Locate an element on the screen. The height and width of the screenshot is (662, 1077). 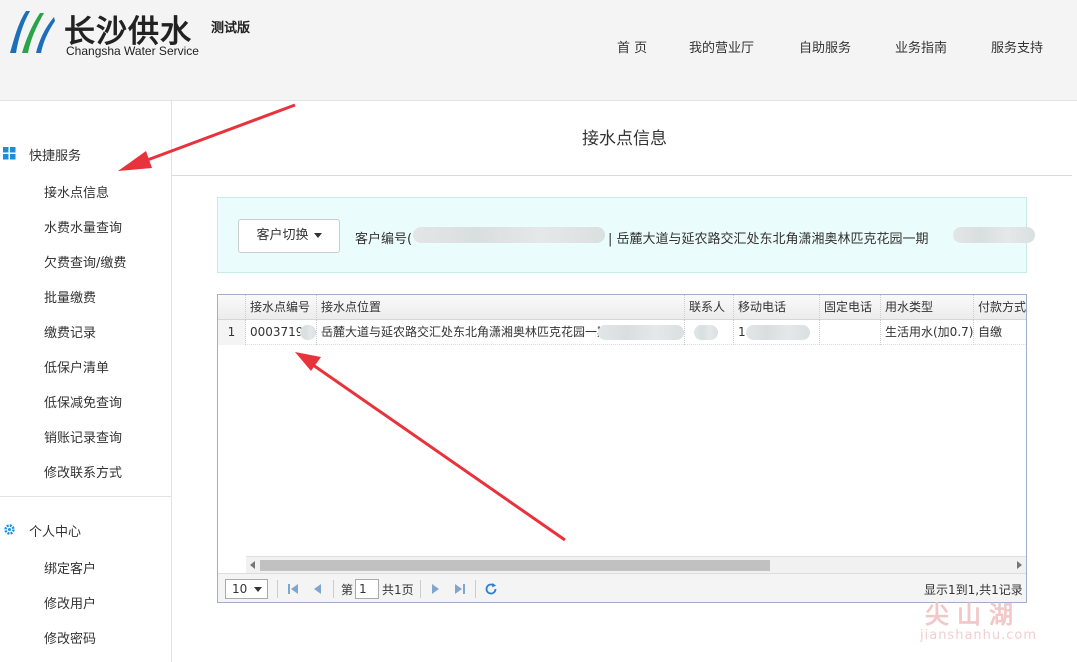
redacted-location-suffix is located at coordinates (641, 332).